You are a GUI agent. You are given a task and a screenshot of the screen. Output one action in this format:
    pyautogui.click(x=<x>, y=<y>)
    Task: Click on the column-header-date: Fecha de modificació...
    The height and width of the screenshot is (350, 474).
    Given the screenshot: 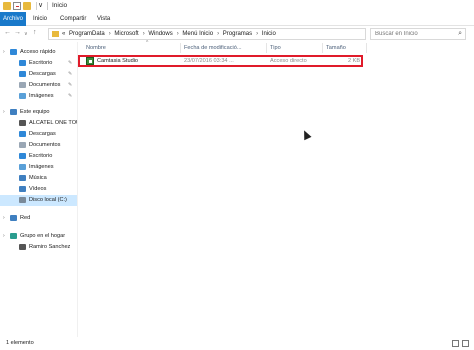 What is the action you would take?
    pyautogui.click(x=213, y=48)
    